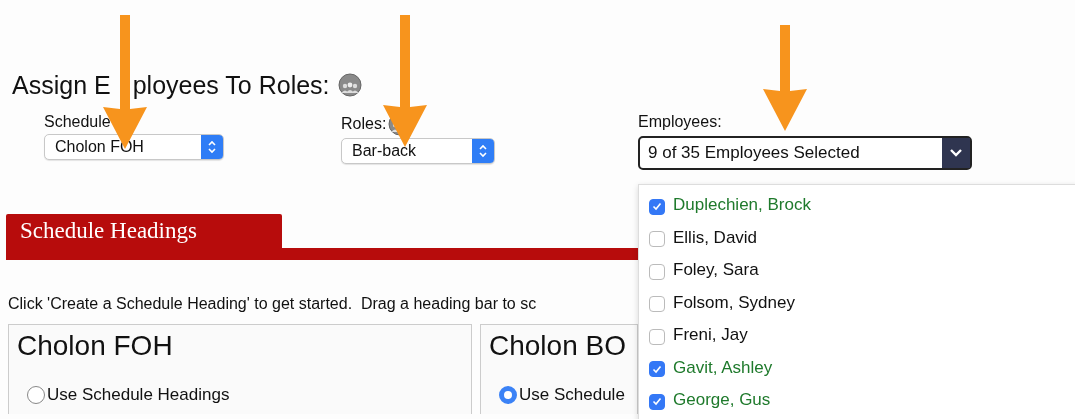  What do you see at coordinates (742, 205) in the screenshot?
I see `employee-name: Duplechien, Brock` at bounding box center [742, 205].